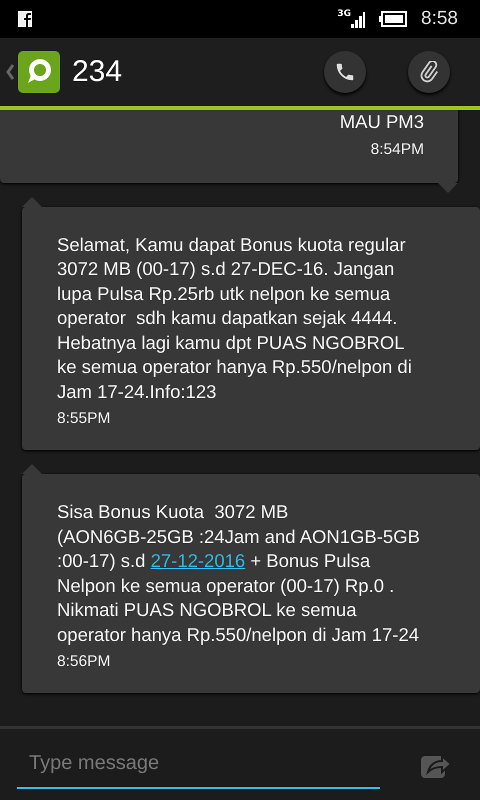 The width and height of the screenshot is (480, 800). What do you see at coordinates (344, 14) in the screenshot?
I see `network-type: 3G` at bounding box center [344, 14].